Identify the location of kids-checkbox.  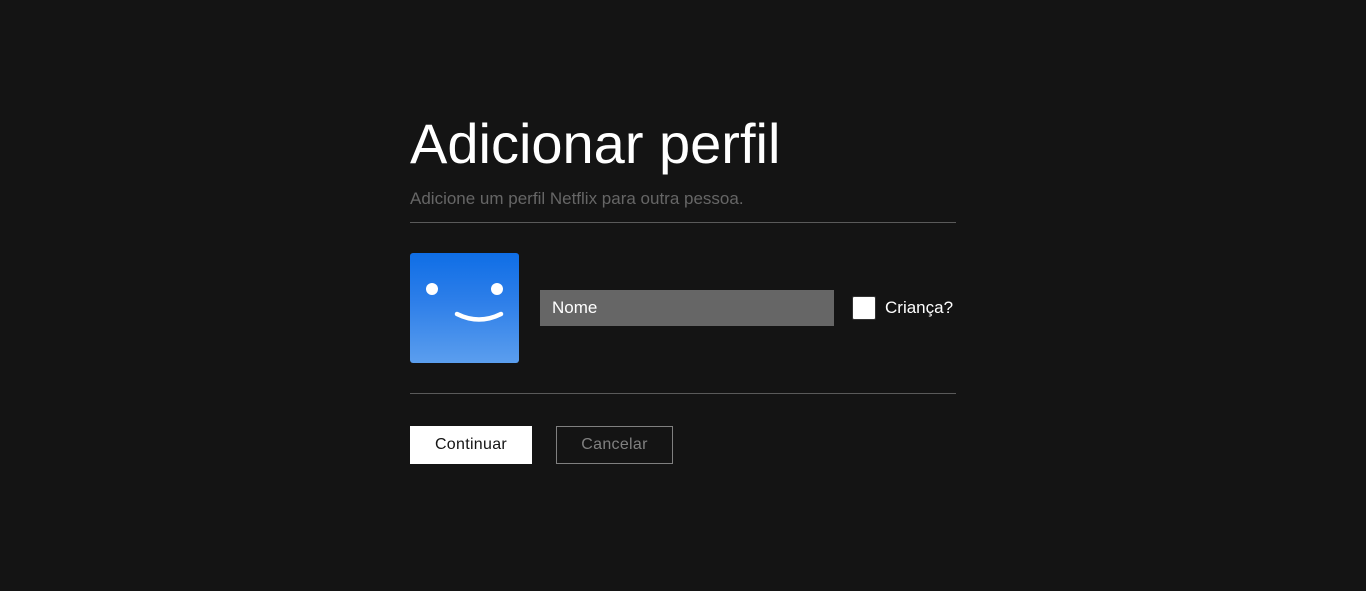
(864, 308).